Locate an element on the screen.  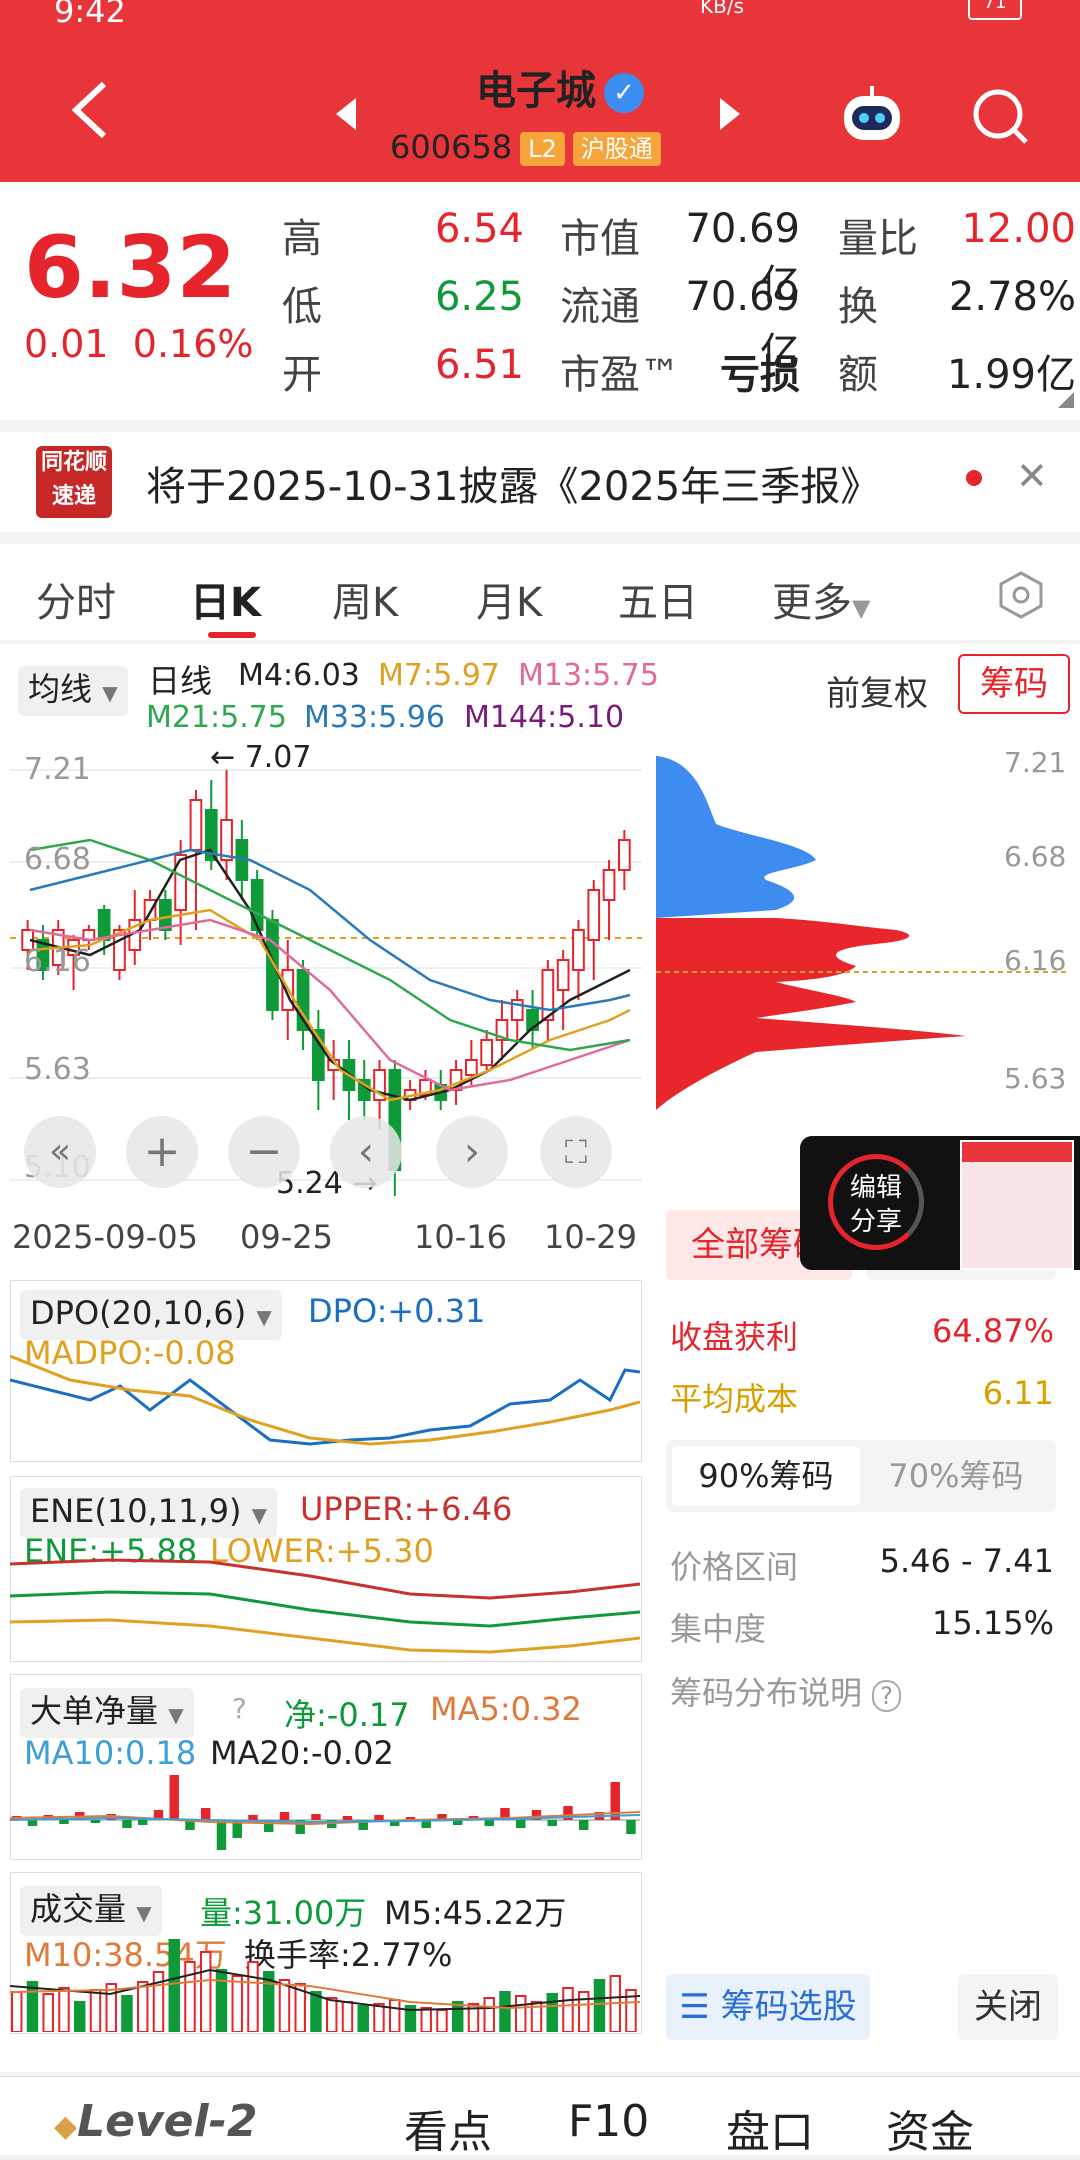
tab-five-day: 五日 is located at coordinates (658, 599).